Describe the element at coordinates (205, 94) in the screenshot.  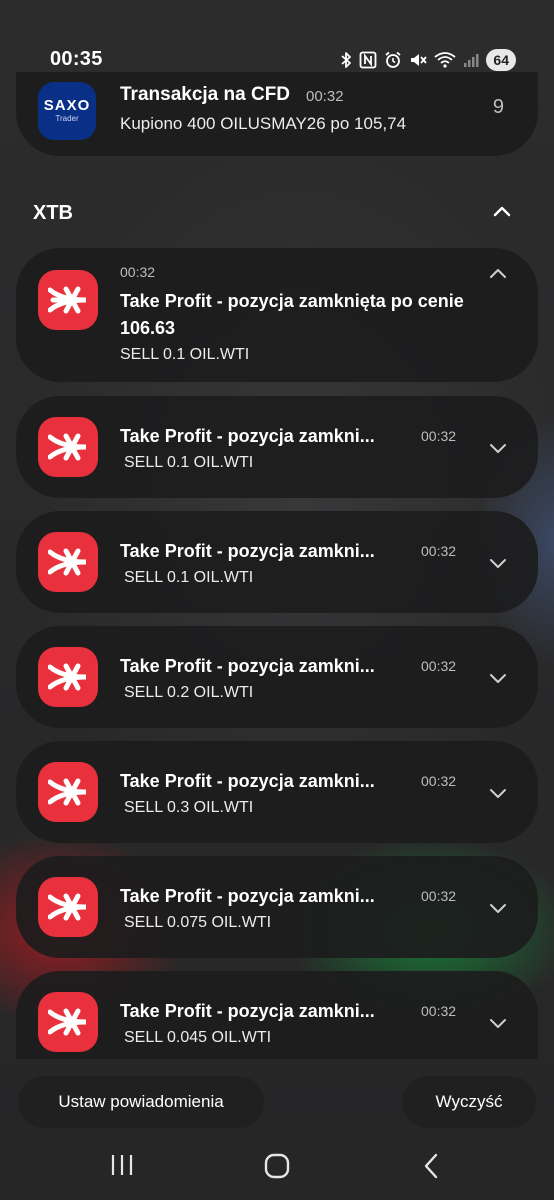
I see `notification-title: Transakcja na CFD` at that location.